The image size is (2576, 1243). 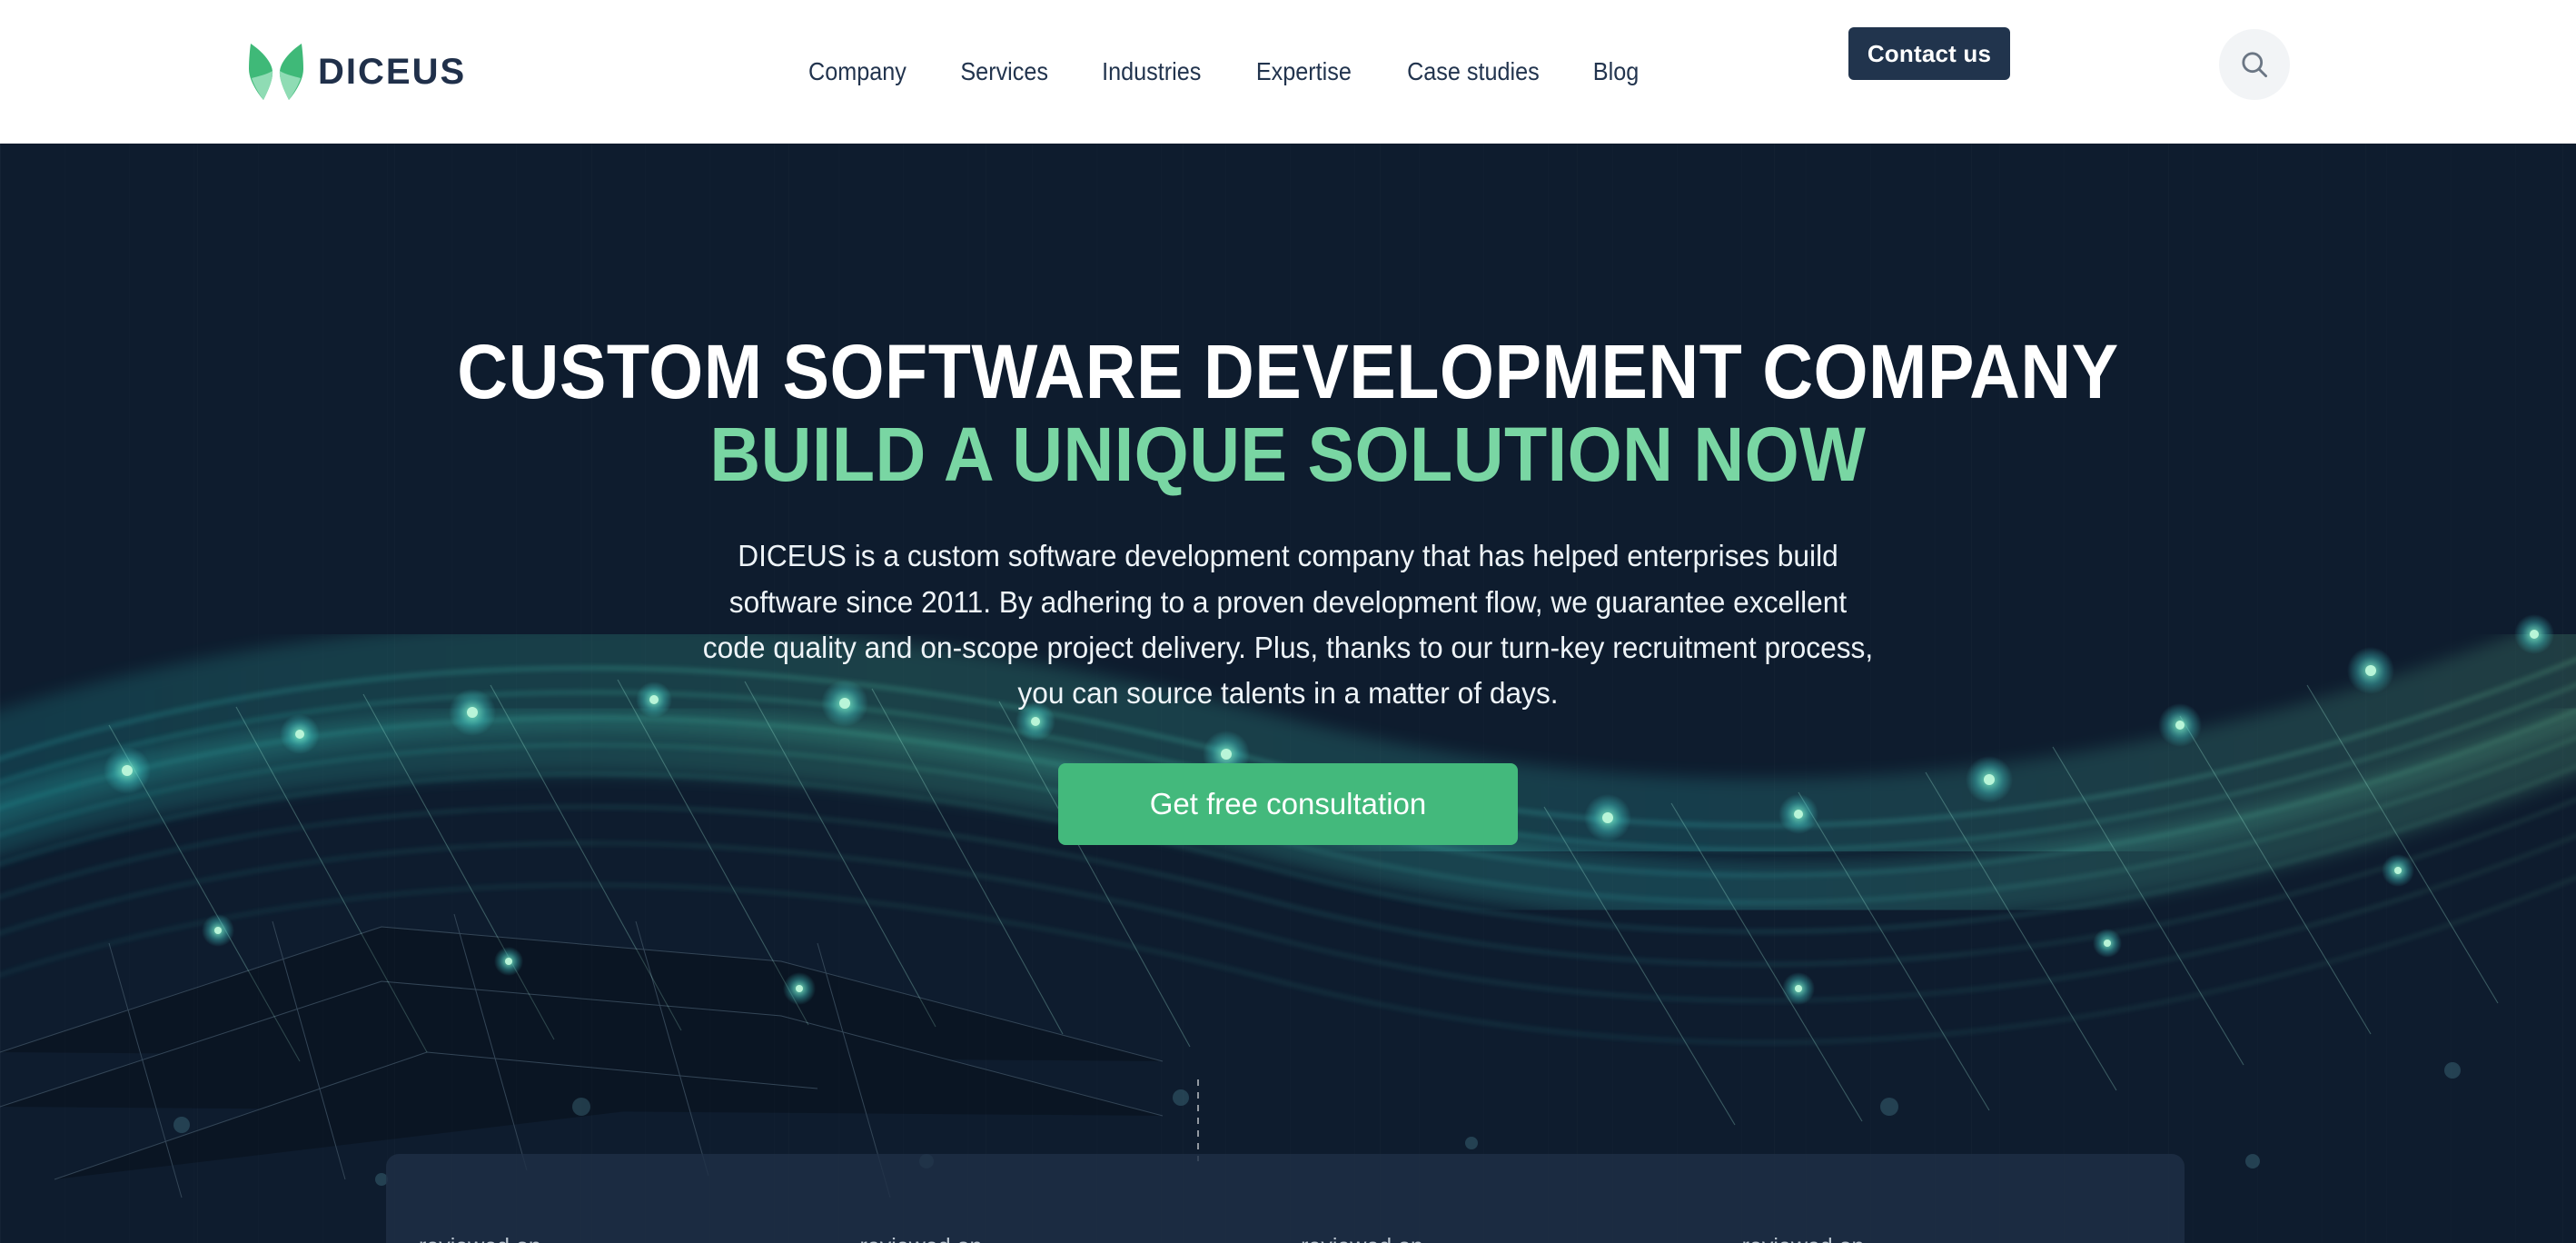 I want to click on logo: DICEUS, so click(x=356, y=72).